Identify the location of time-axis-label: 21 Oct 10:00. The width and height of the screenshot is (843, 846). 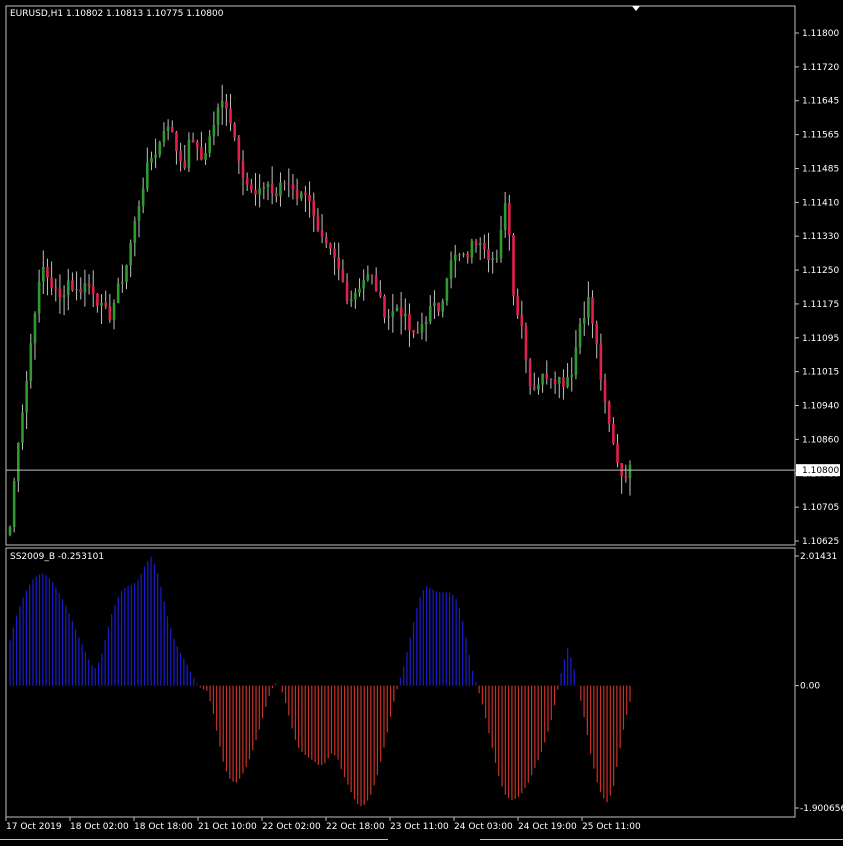
(227, 827).